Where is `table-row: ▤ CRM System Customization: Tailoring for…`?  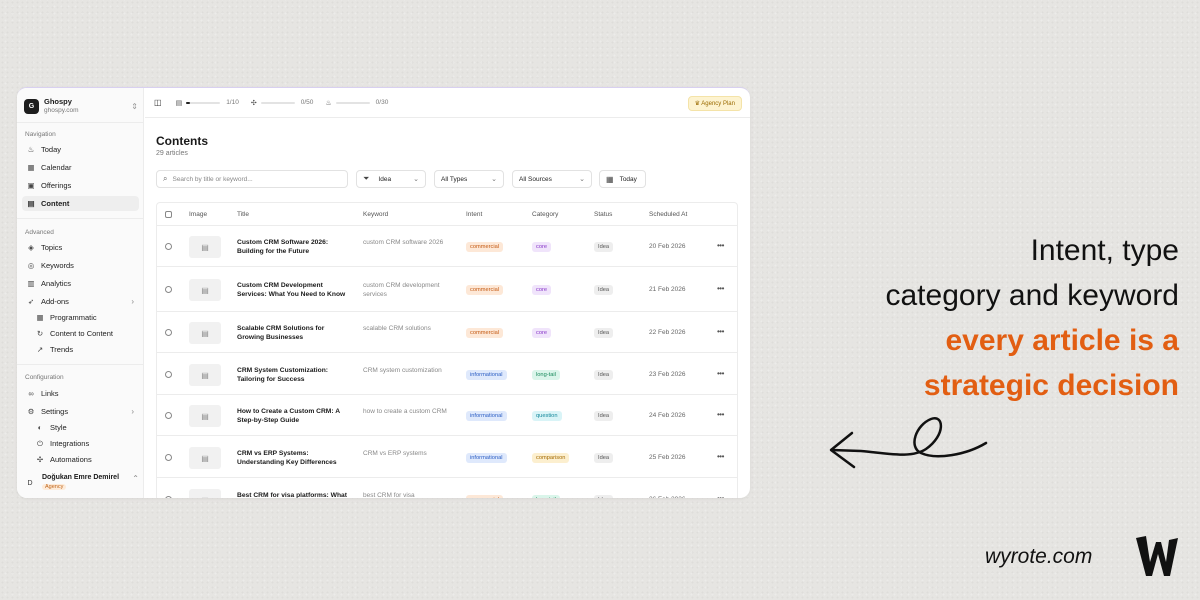 table-row: ▤ CRM System Customization: Tailoring for… is located at coordinates (447, 374).